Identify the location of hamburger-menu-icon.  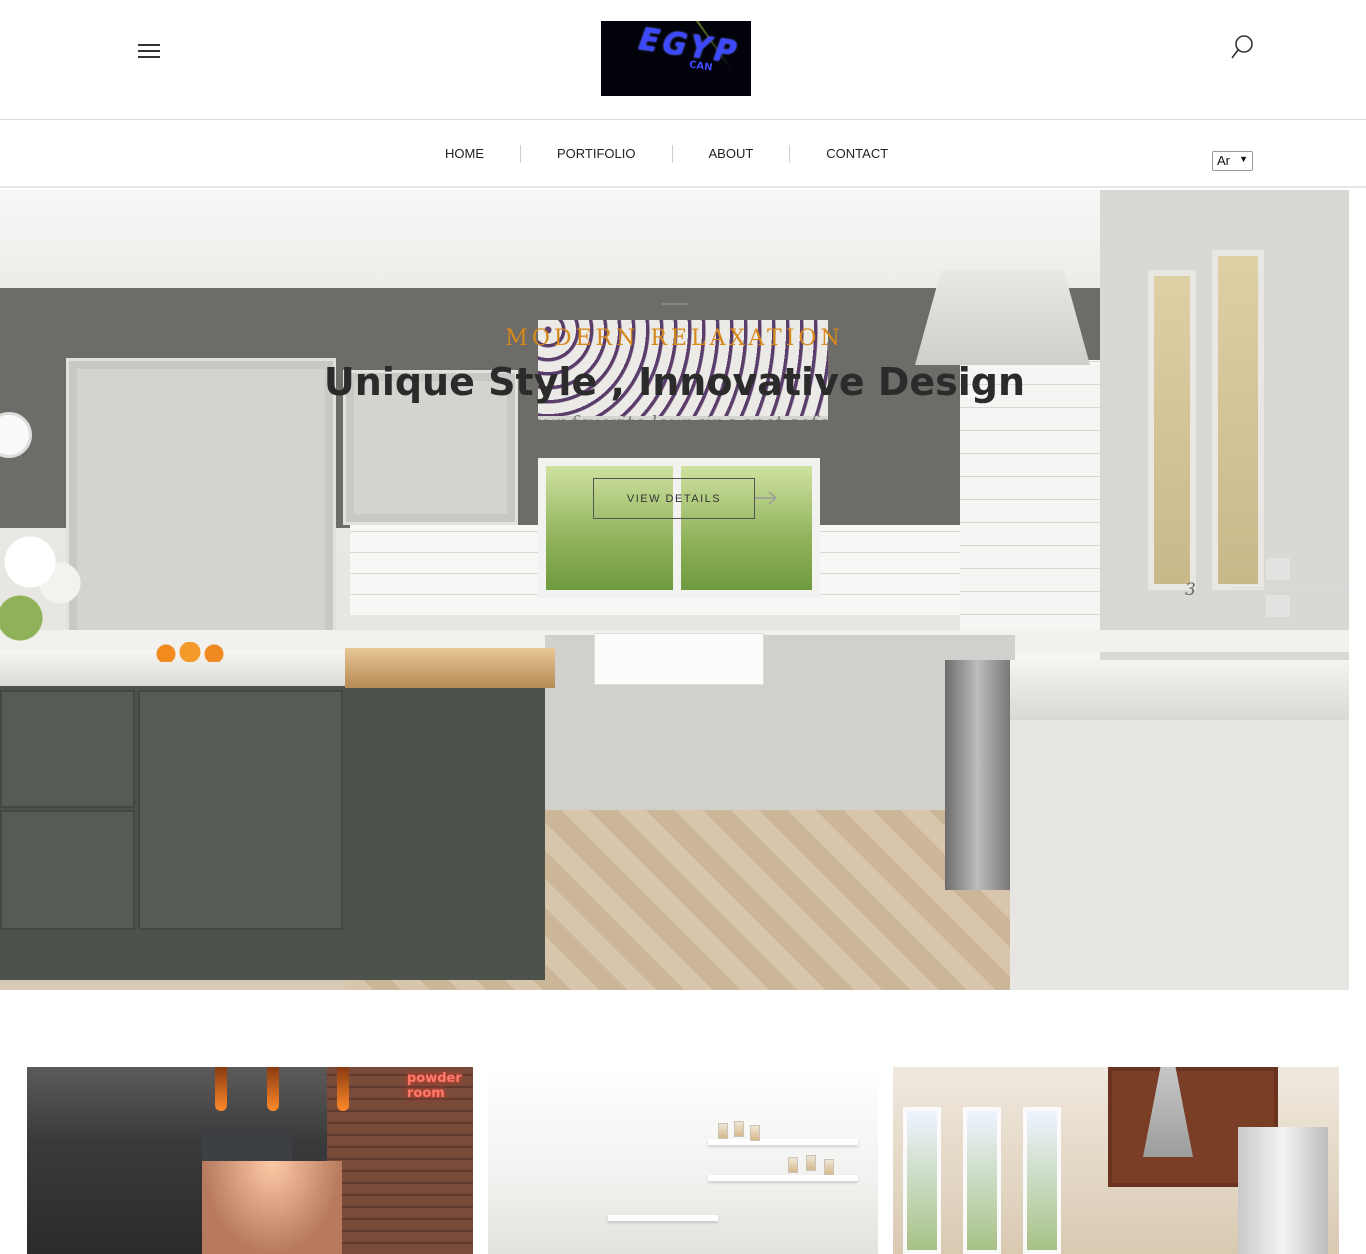
(149, 51).